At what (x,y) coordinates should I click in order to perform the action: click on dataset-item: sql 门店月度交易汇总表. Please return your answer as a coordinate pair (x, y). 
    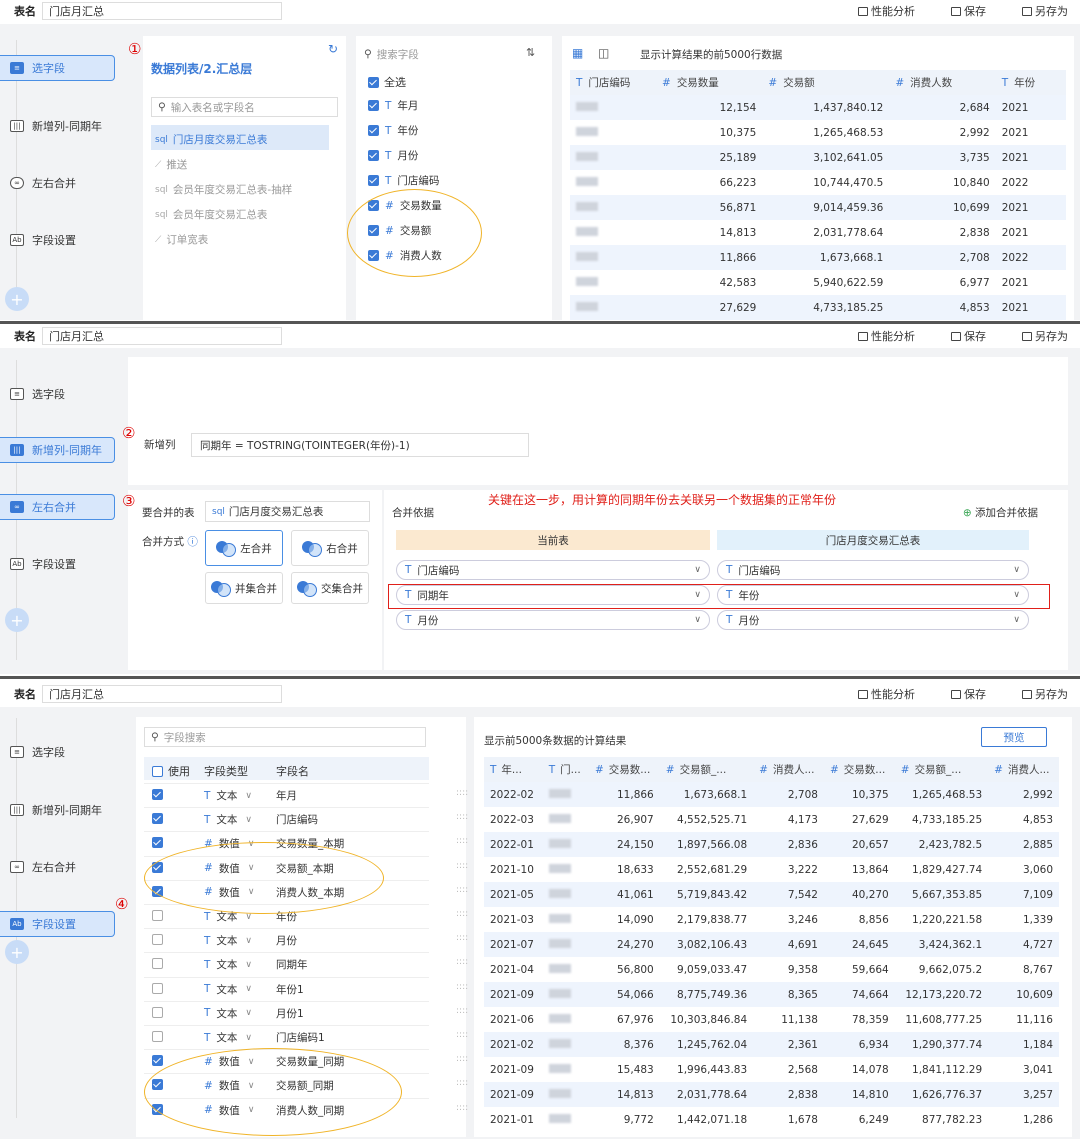
    Looking at the image, I should click on (211, 139).